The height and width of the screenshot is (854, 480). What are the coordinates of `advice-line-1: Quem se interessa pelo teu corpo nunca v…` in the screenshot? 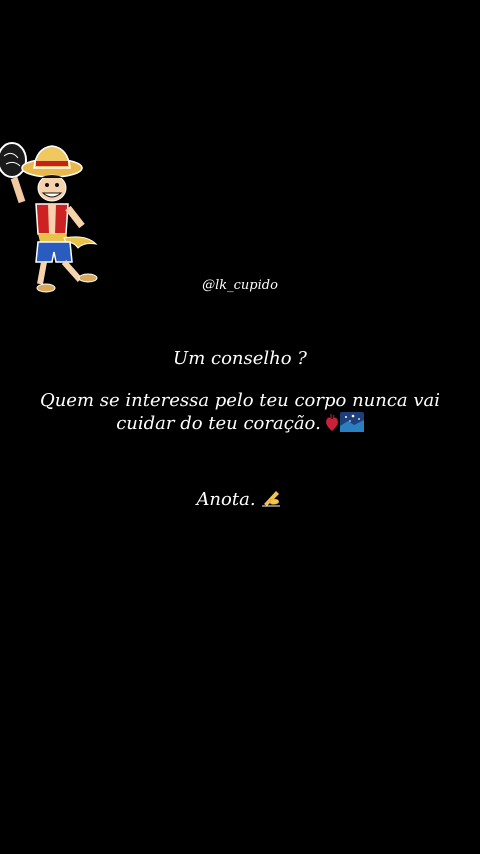 It's located at (240, 400).